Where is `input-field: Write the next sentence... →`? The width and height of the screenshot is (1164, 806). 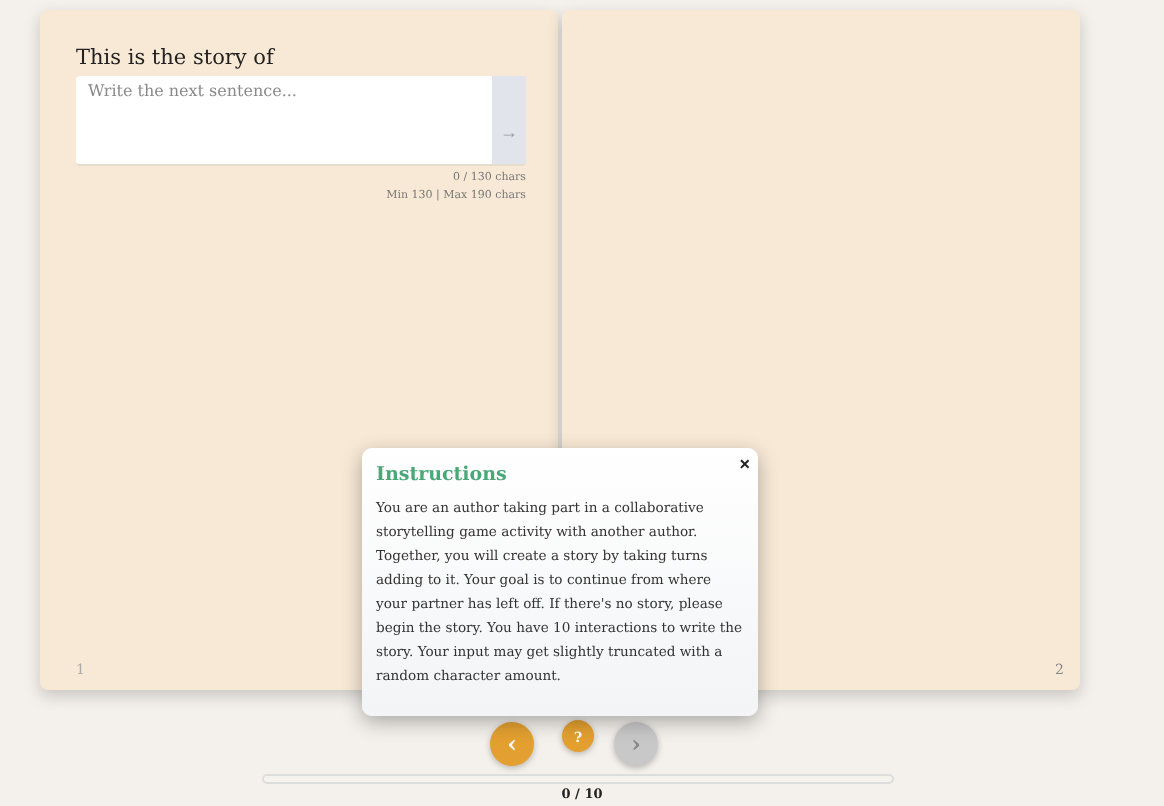 input-field: Write the next sentence... → is located at coordinates (301, 121).